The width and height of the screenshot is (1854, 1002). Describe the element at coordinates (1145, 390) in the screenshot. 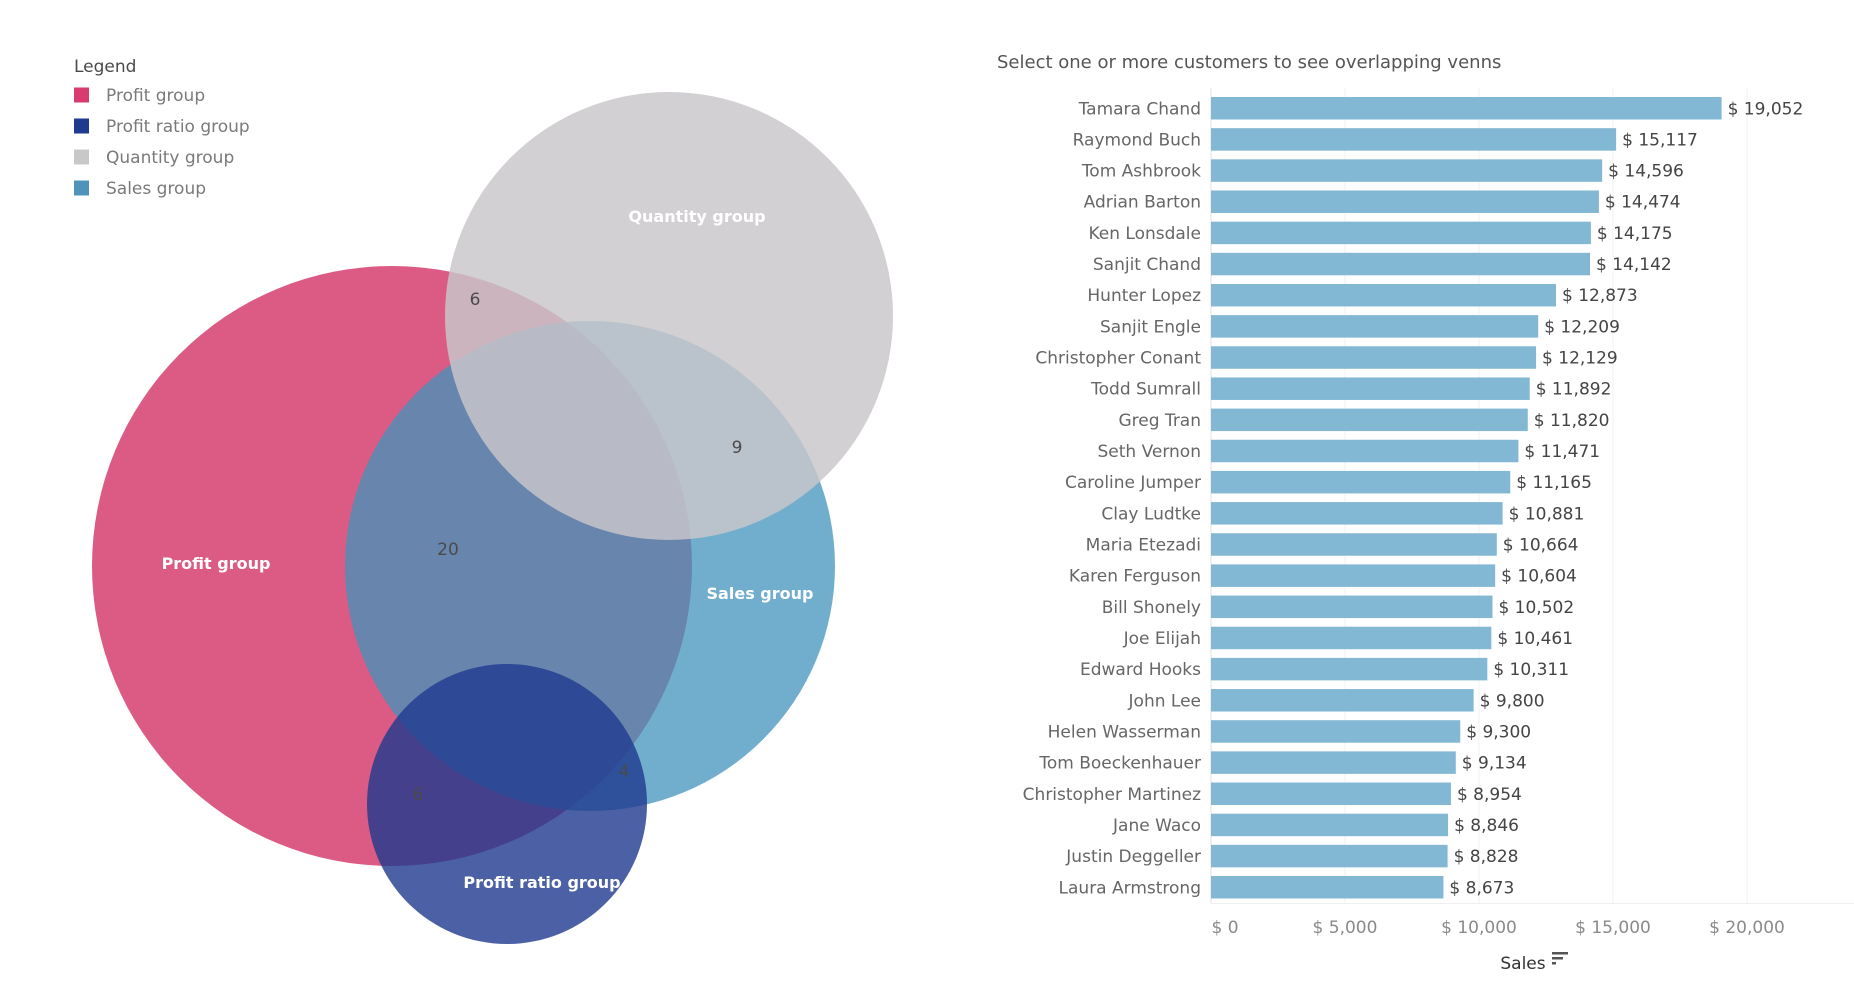

I see `customer-label: Todd Sumrall` at that location.